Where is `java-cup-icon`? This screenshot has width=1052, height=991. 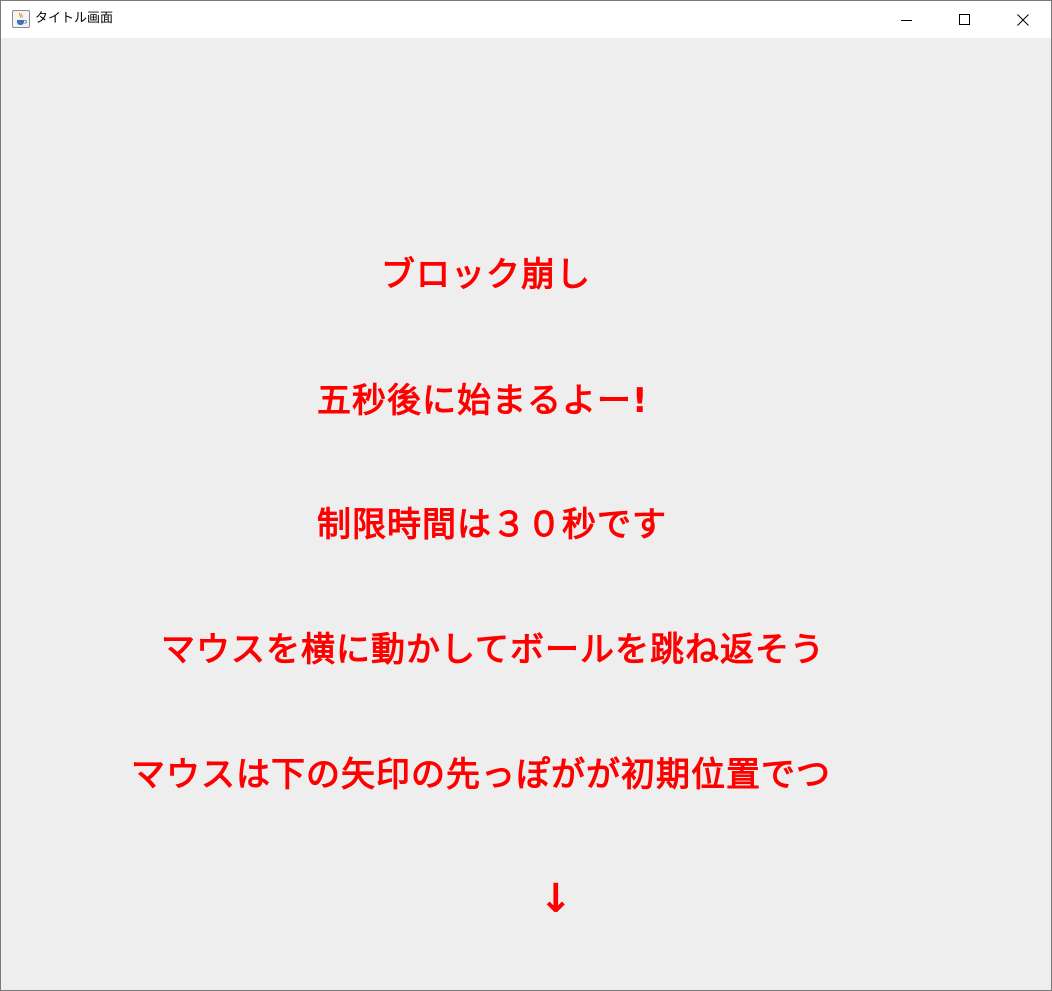
java-cup-icon is located at coordinates (21, 19).